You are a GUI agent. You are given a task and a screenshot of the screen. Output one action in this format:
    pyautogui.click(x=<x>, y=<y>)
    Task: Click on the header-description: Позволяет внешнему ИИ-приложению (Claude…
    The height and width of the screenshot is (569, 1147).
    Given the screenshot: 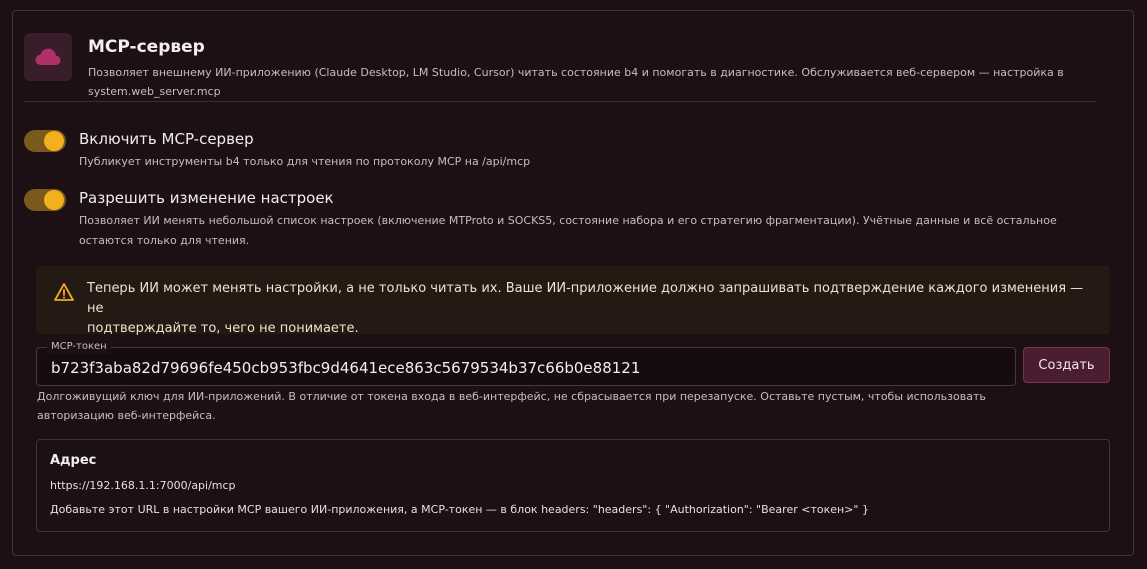 What is the action you would take?
    pyautogui.click(x=588, y=82)
    